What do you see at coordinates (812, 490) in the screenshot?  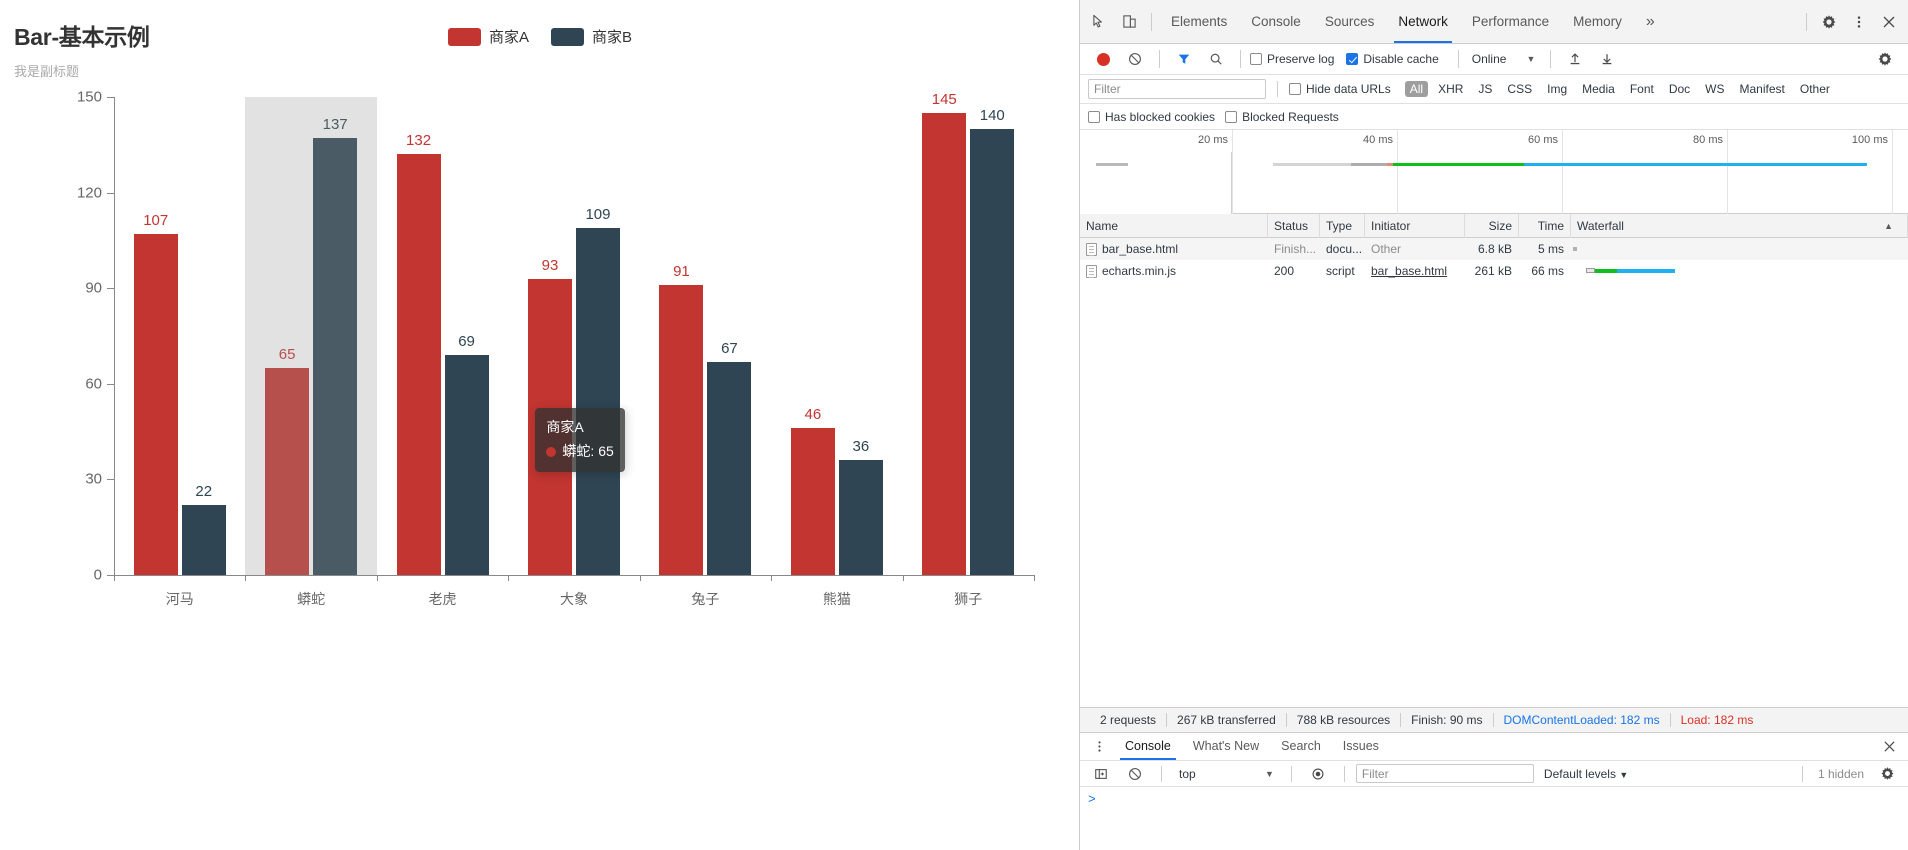 I see `bar: 46` at bounding box center [812, 490].